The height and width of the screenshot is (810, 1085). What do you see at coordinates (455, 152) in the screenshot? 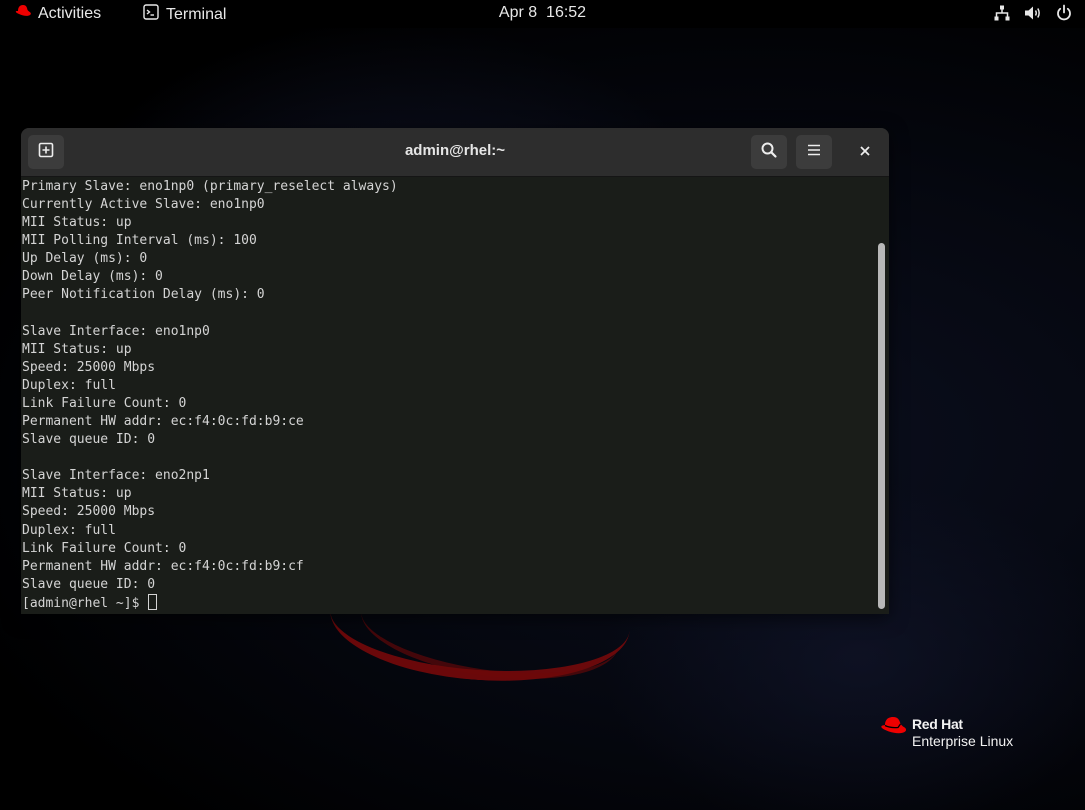
I see `window-titlebar: admin@rhel:~` at bounding box center [455, 152].